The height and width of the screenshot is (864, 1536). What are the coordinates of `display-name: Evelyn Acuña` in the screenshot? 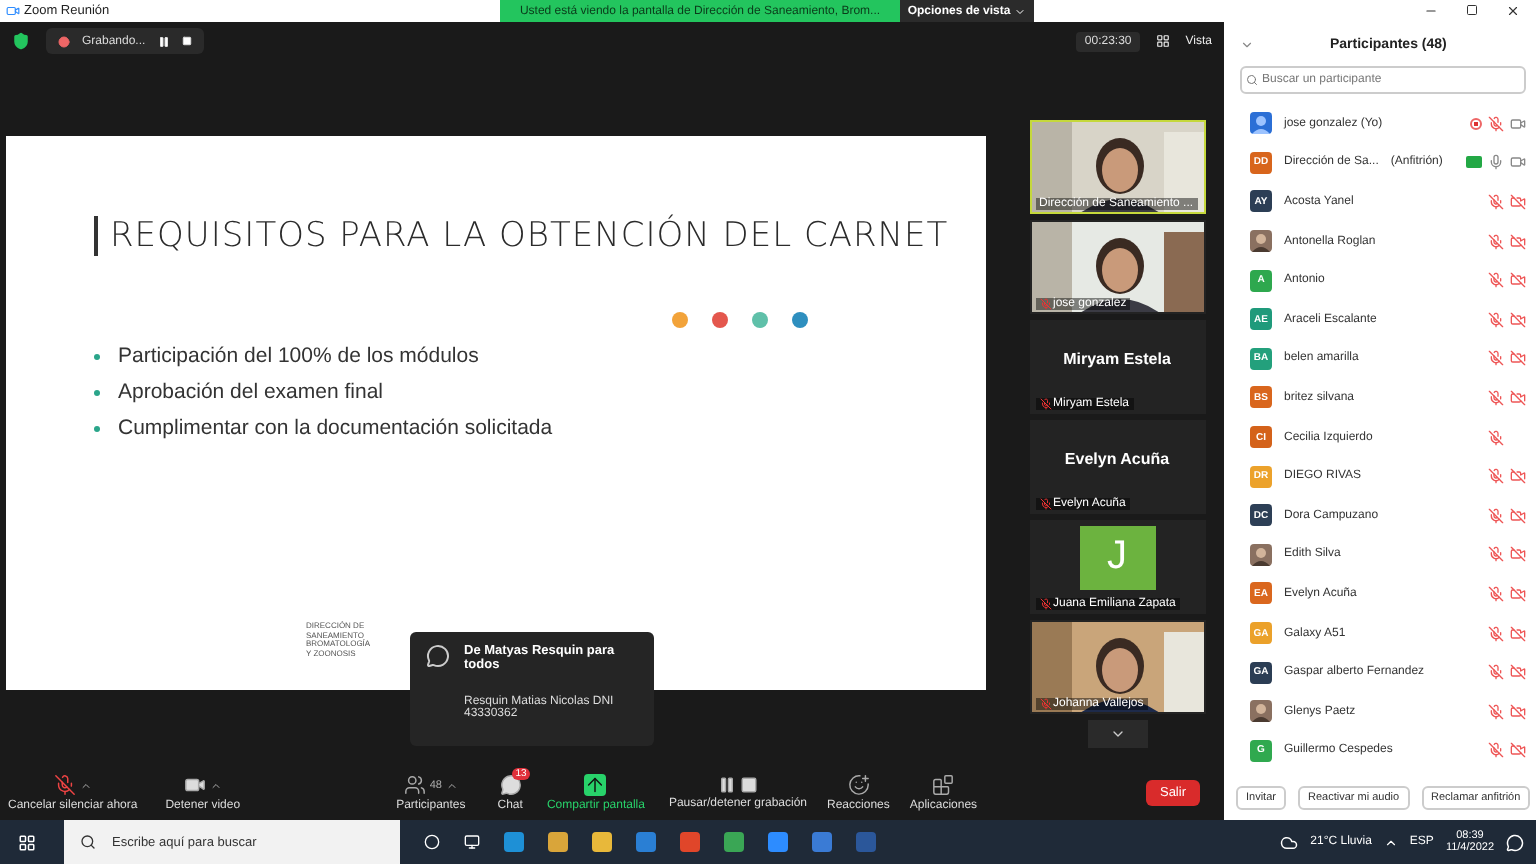 It's located at (1117, 459).